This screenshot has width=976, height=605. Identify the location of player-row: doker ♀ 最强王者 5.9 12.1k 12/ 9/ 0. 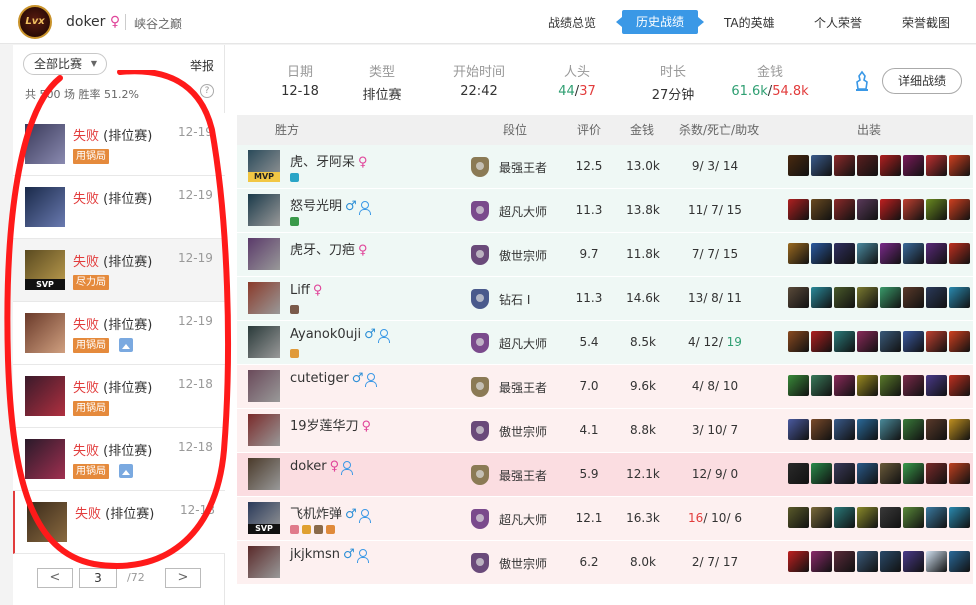
(605, 475).